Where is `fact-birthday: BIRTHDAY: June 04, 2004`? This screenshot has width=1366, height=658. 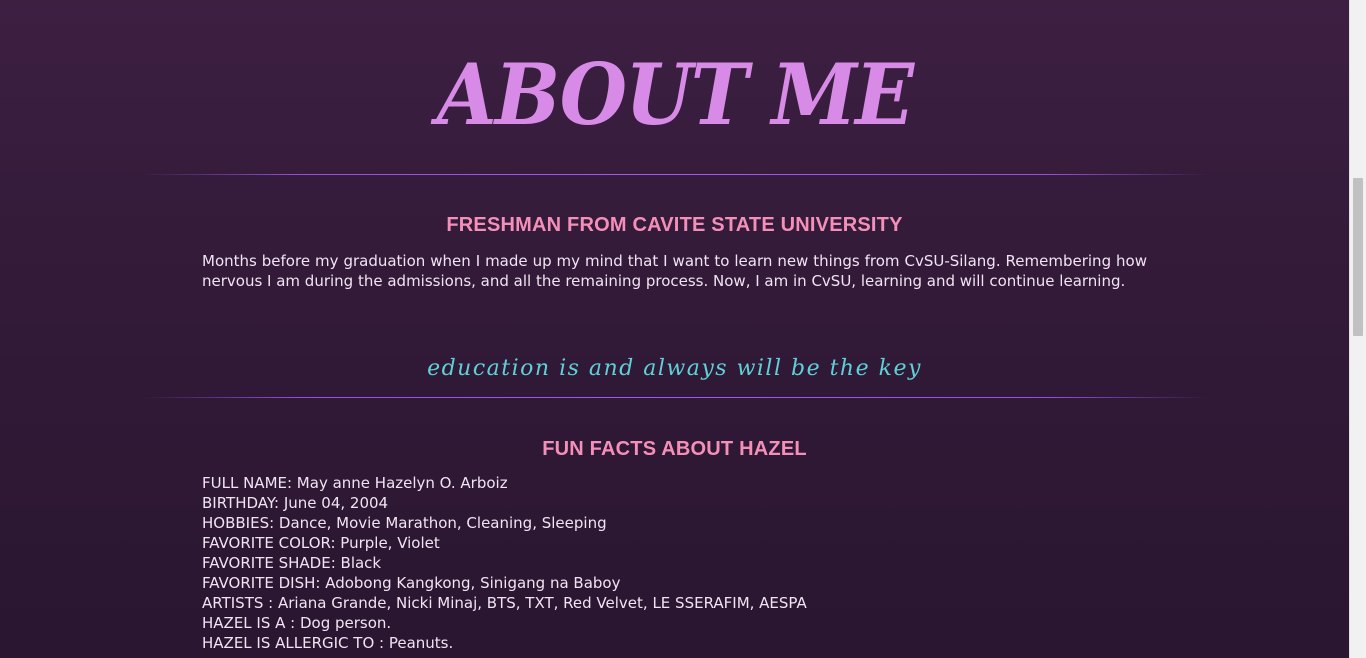
fact-birthday: BIRTHDAY: June 04, 2004 is located at coordinates (295, 503).